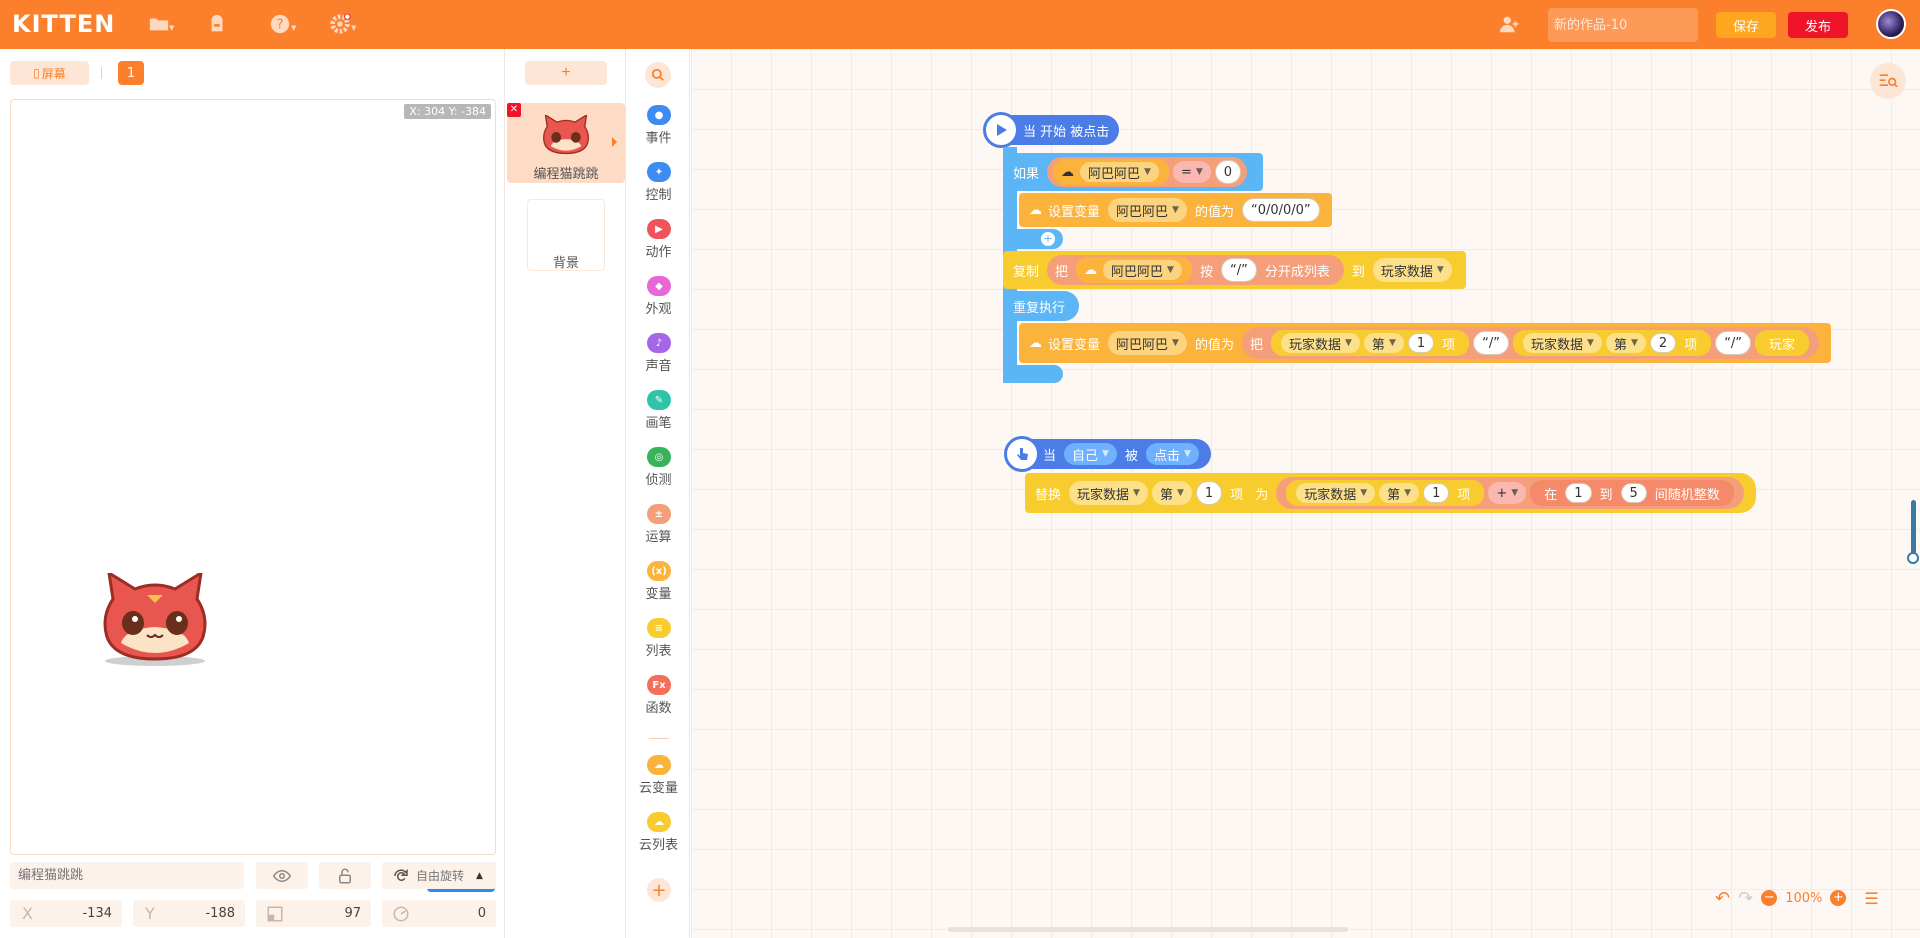 This screenshot has height=938, width=1920. I want to click on category-item: Fx 函数, so click(658, 701).